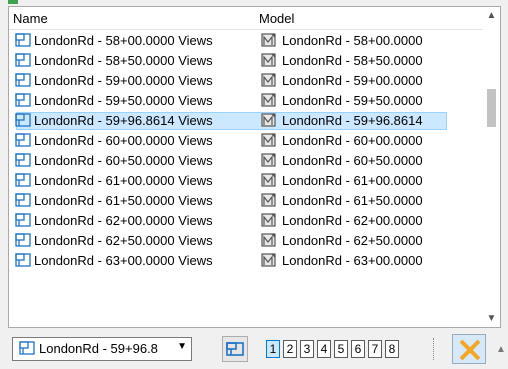  I want to click on row-model-cell: LondonRd - 59+96.8614, so click(342, 121).